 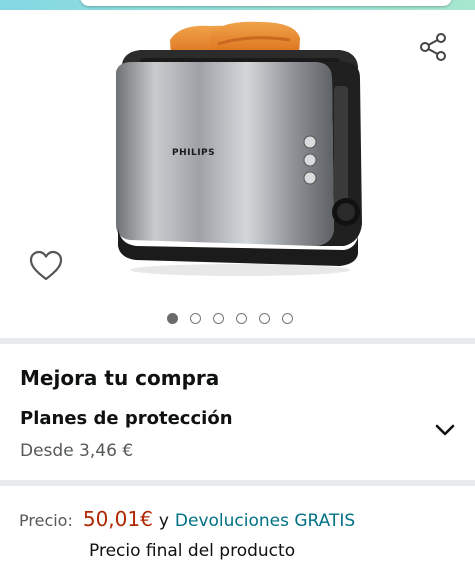 I want to click on price-label: Precio:, so click(x=46, y=520).